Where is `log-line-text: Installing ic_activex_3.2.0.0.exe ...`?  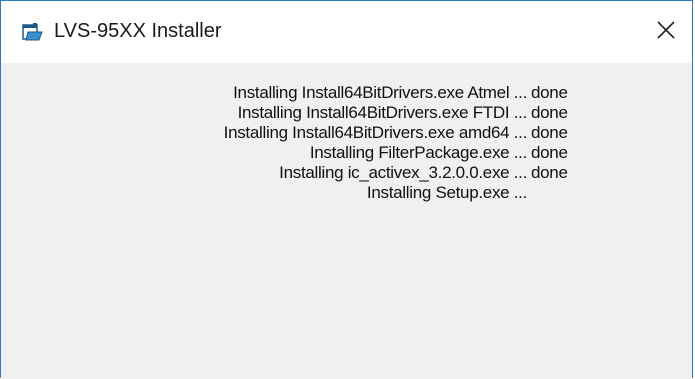
log-line-text: Installing ic_activex_3.2.0.0.exe ... is located at coordinates (403, 172).